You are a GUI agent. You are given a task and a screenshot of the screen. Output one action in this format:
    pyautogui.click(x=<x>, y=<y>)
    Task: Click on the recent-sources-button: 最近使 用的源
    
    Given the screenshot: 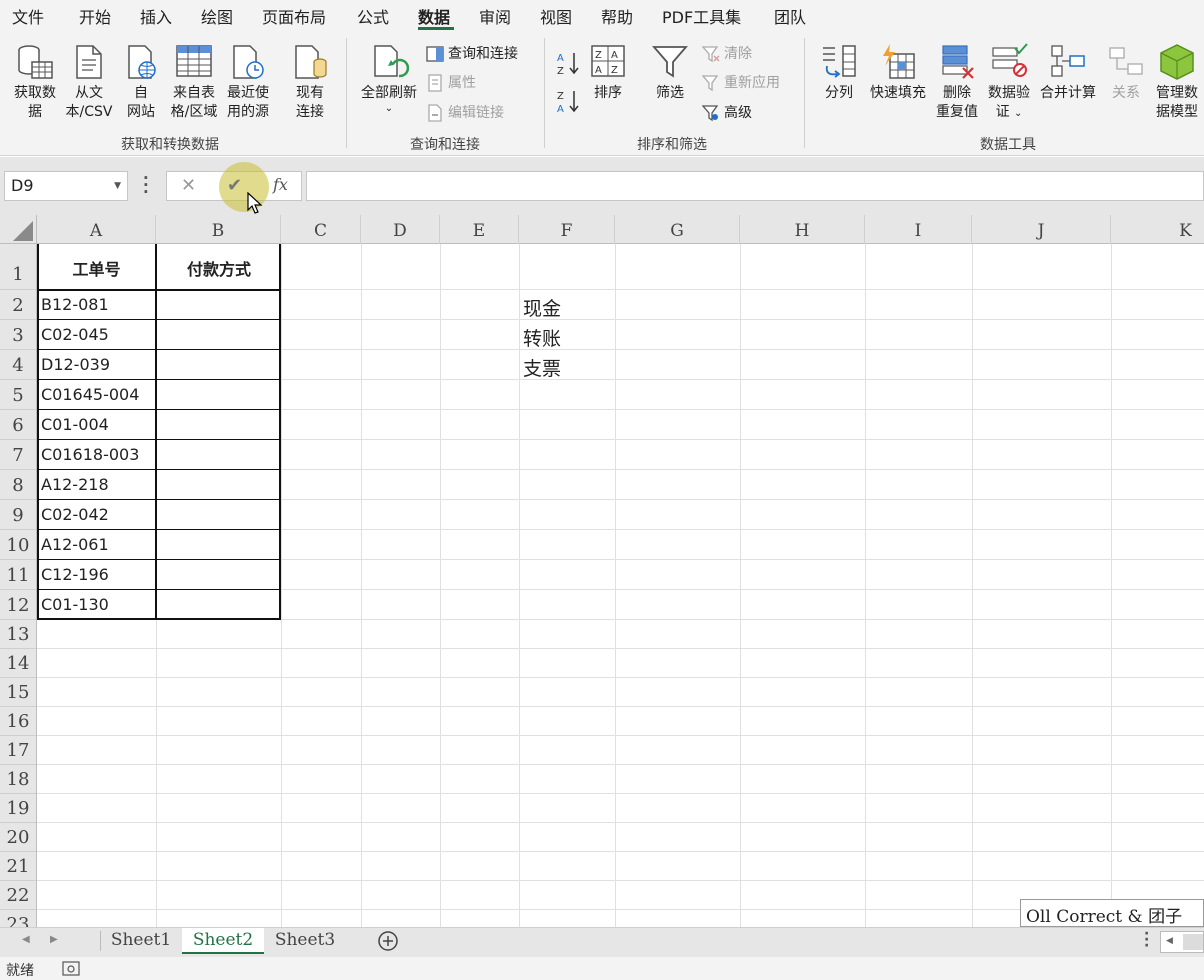 What is the action you would take?
    pyautogui.click(x=248, y=82)
    